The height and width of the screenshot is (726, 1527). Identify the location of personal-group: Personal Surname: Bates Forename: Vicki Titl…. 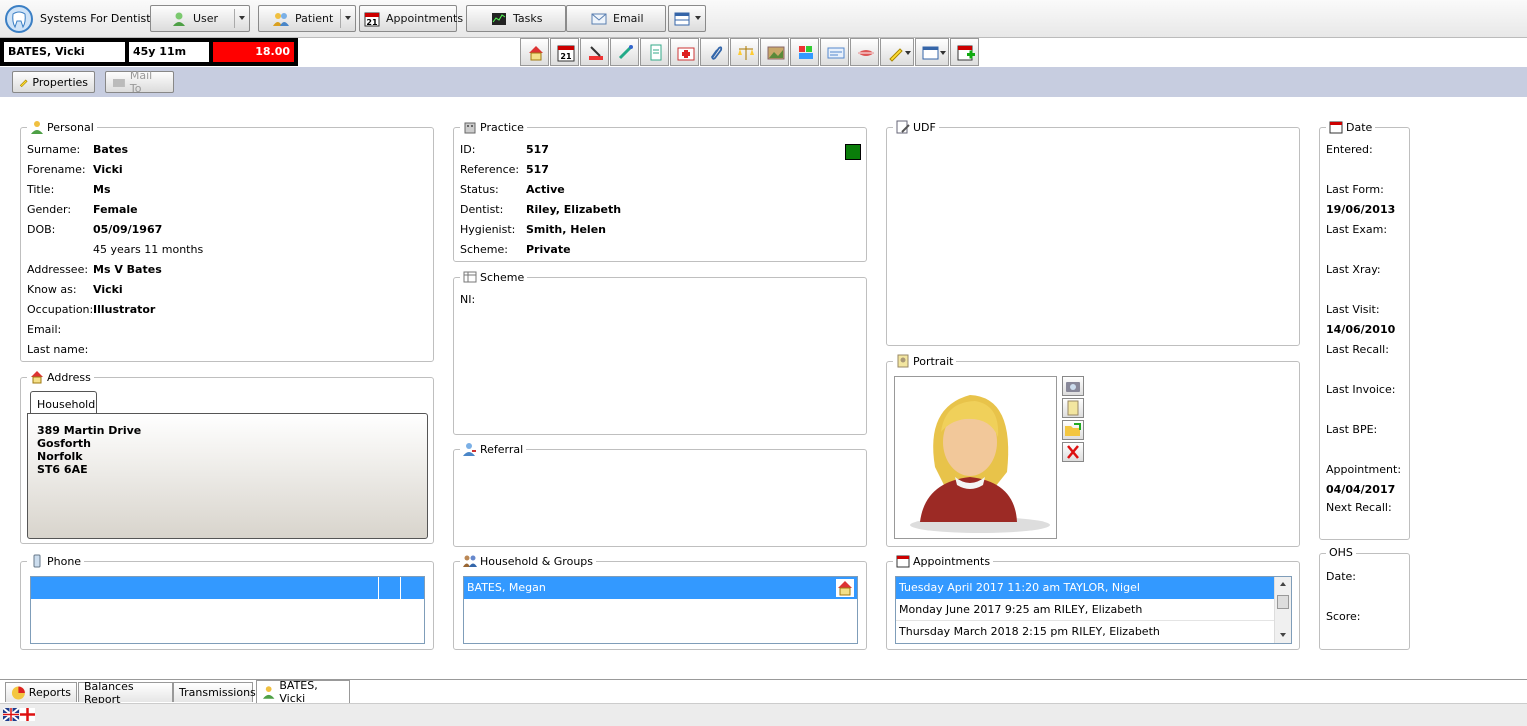
(227, 241).